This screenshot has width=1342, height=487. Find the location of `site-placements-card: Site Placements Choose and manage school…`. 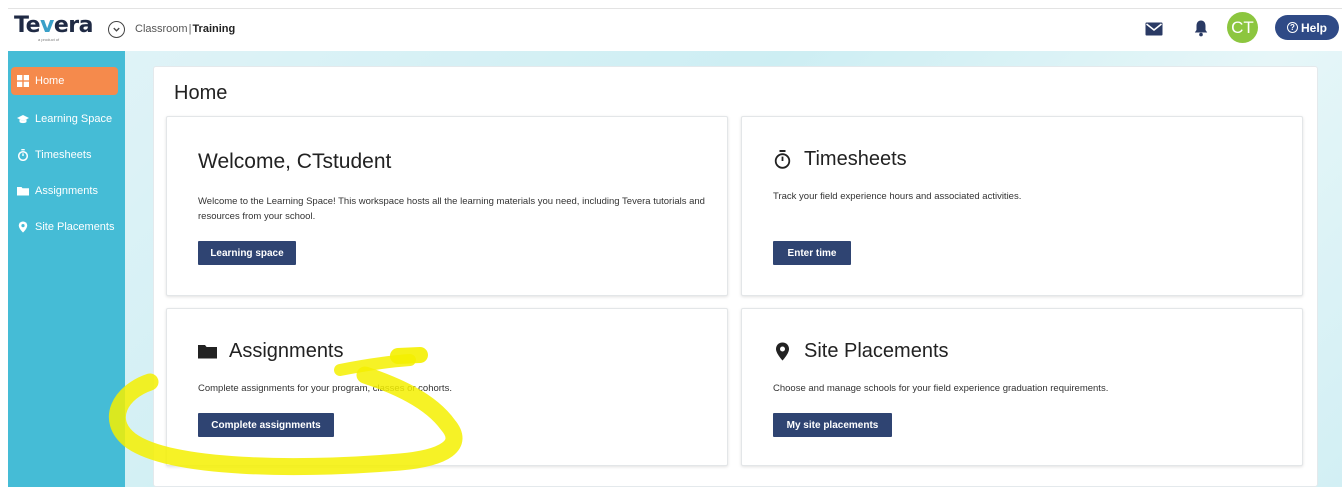

site-placements-card: Site Placements Choose and manage school… is located at coordinates (1022, 387).